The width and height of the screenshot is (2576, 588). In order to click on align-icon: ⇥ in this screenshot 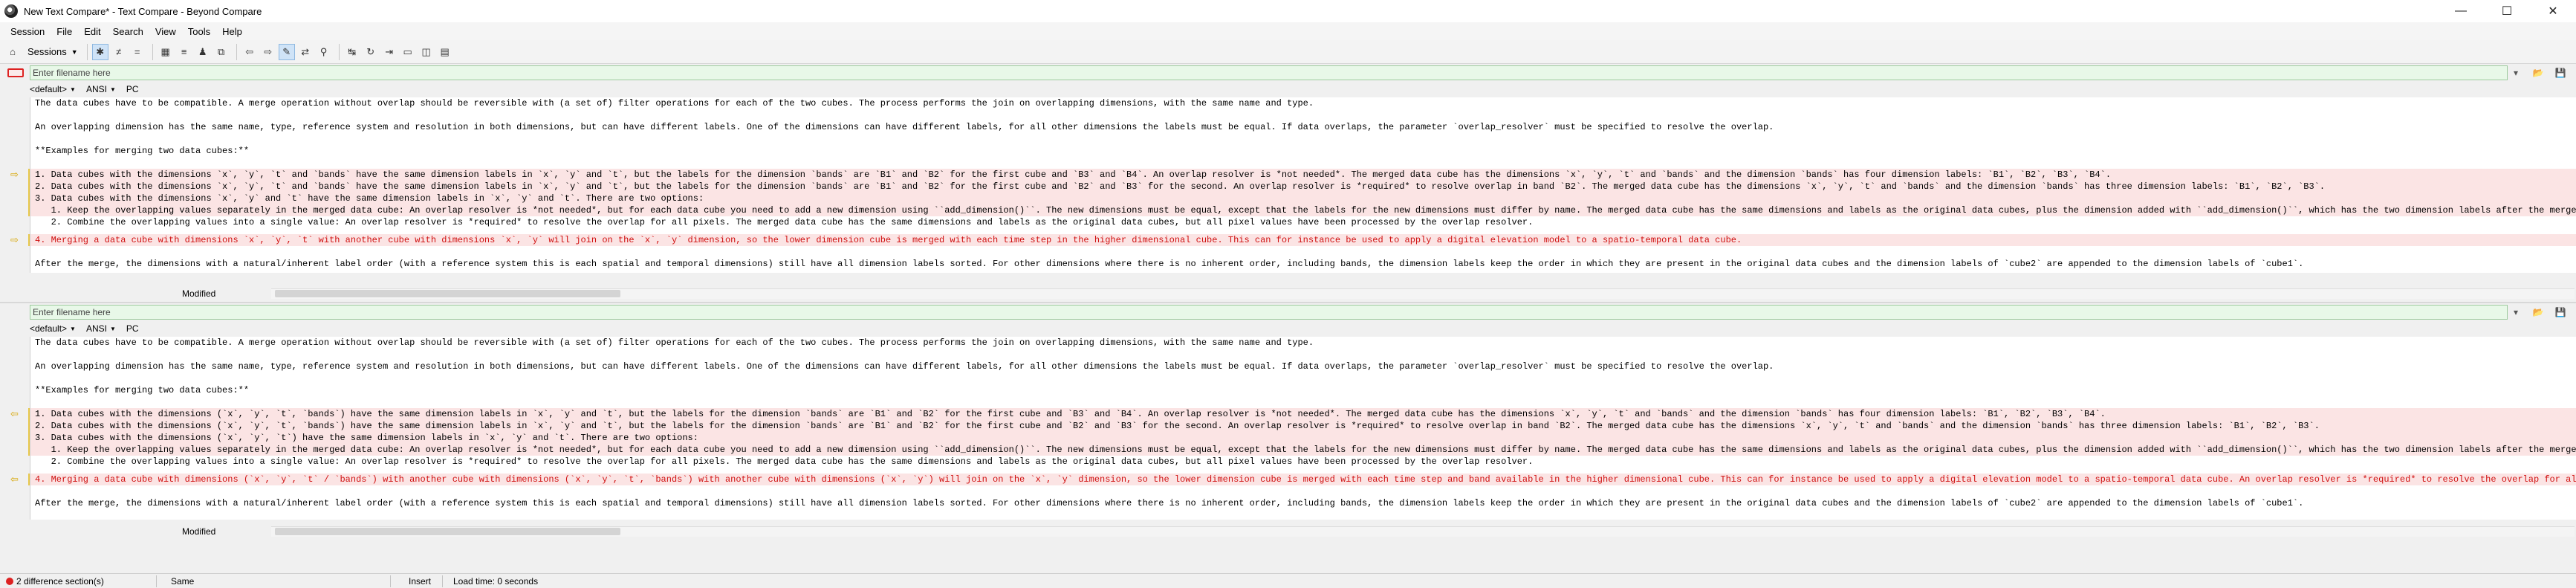, I will do `click(389, 52)`.